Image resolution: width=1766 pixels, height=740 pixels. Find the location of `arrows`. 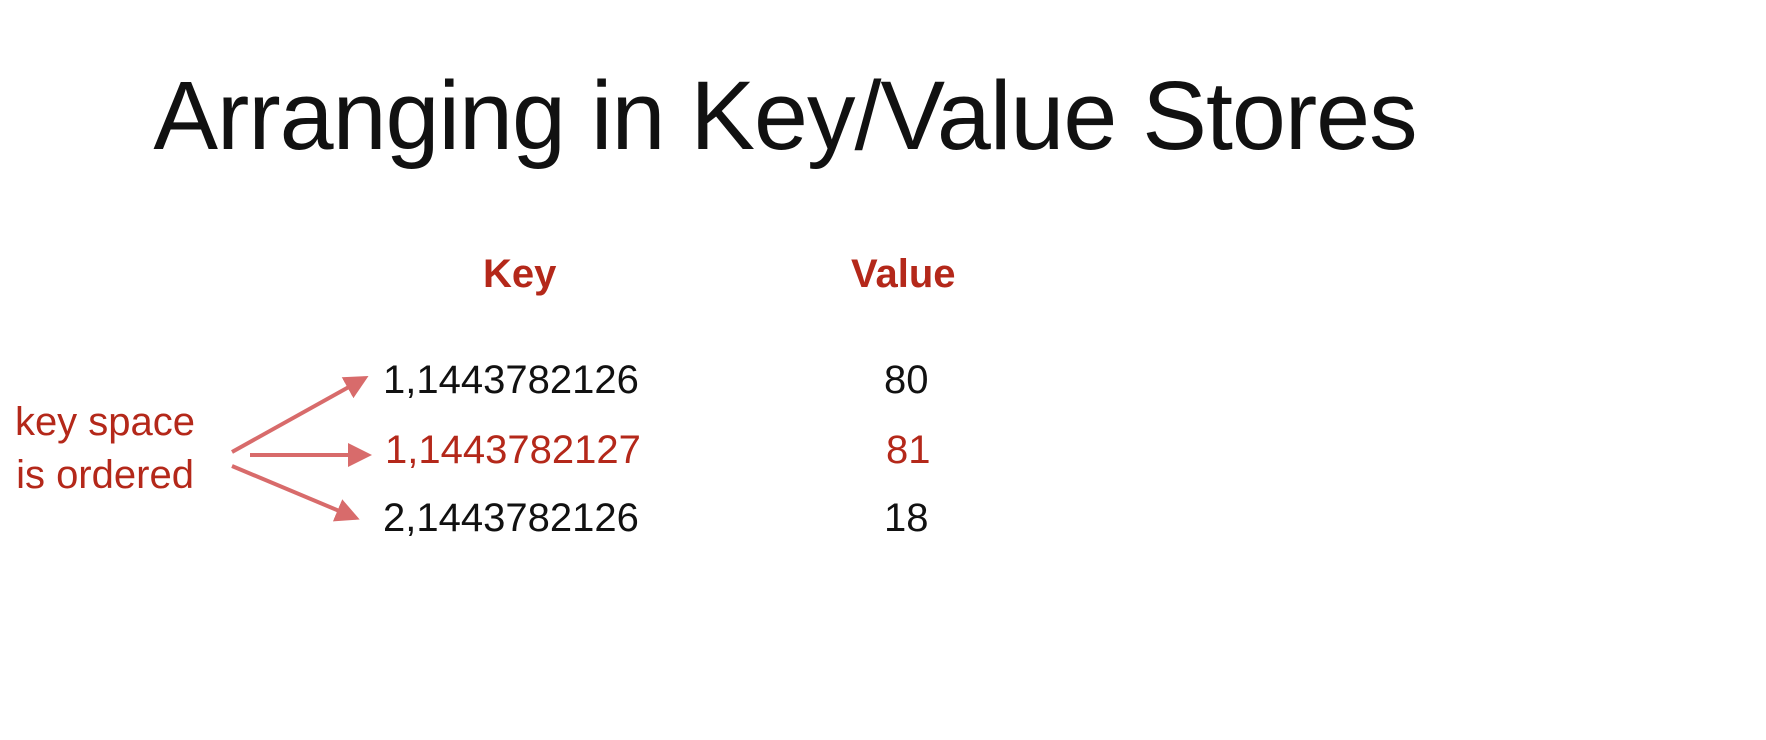

arrows is located at coordinates (301, 449).